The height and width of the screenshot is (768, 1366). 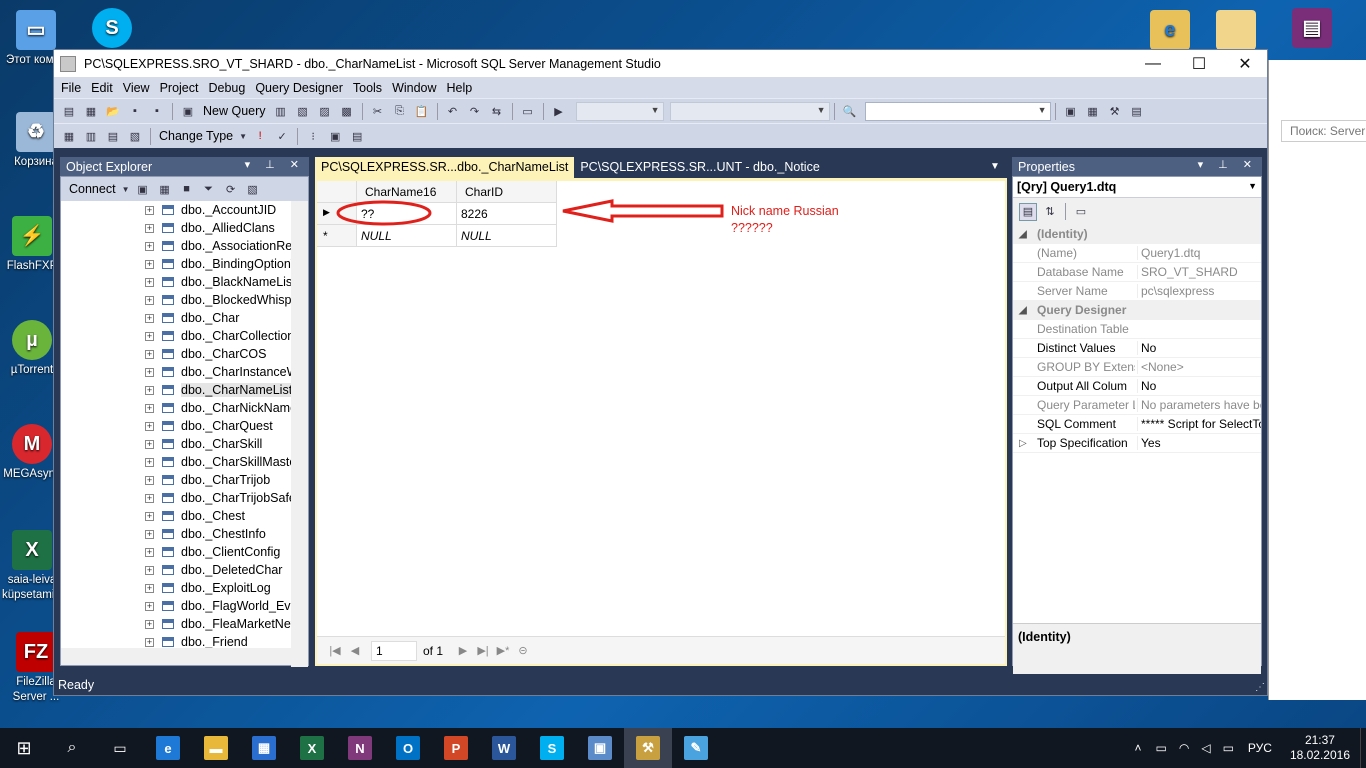 What do you see at coordinates (184, 300) in the screenshot?
I see `tree-item-table: + dbo._BlockedWhispe` at bounding box center [184, 300].